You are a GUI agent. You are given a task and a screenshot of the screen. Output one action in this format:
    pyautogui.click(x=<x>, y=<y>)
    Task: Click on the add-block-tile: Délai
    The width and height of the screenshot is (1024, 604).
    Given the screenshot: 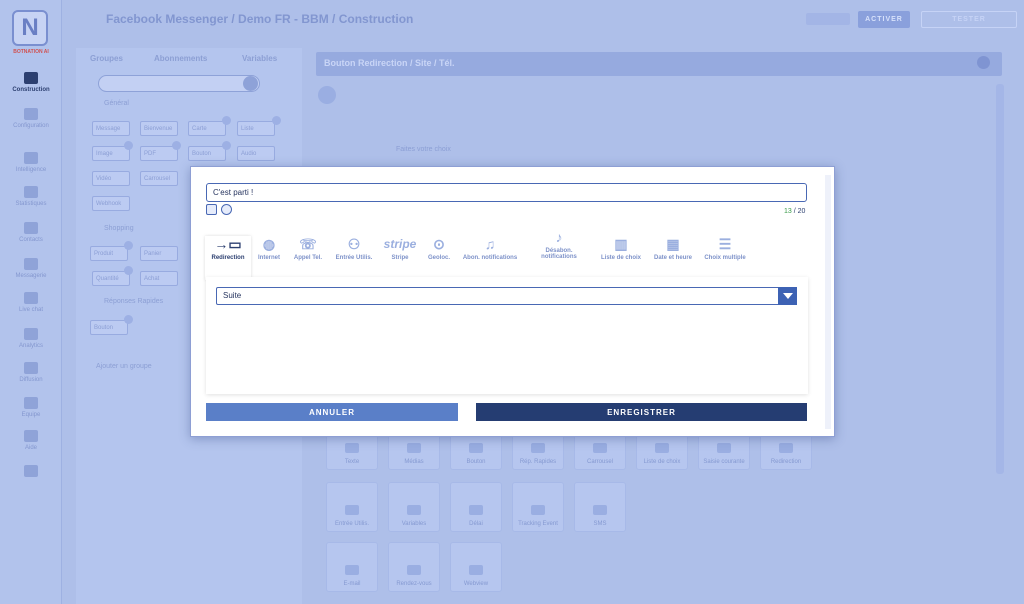 What is the action you would take?
    pyautogui.click(x=476, y=507)
    